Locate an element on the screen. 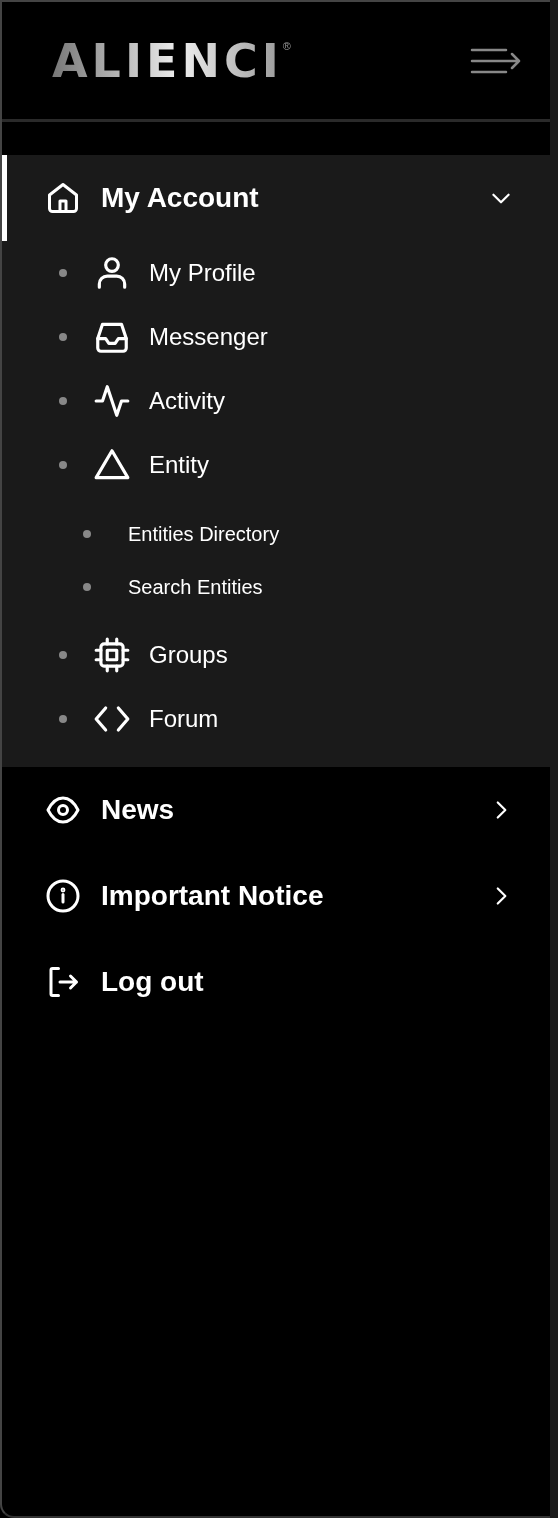  registered-mark: ® is located at coordinates (286, 46).